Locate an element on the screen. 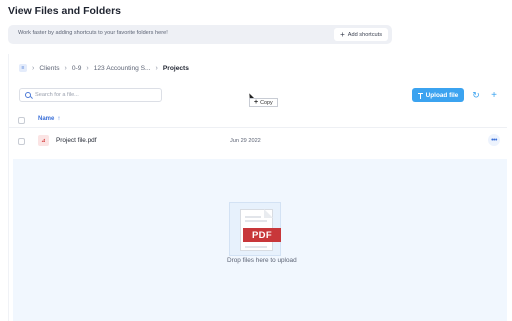 The image size is (512, 321). table-row: ⊿ Project file.pdf Jun 29 2022 ••• is located at coordinates (258, 141).